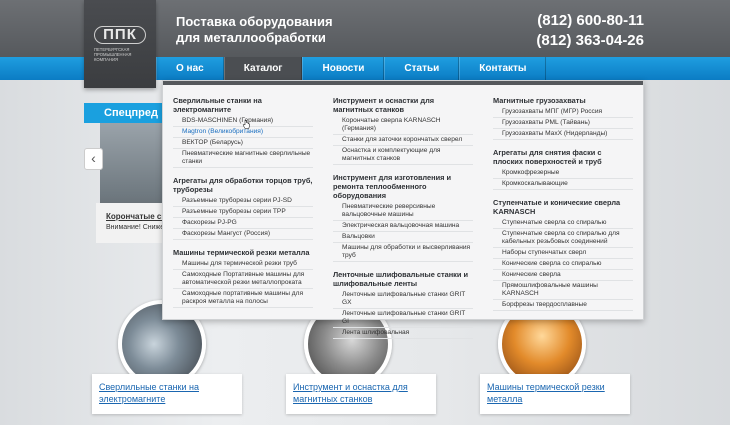 The width and height of the screenshot is (730, 425). I want to click on phone-1: (812) 600-80-11, so click(590, 21).